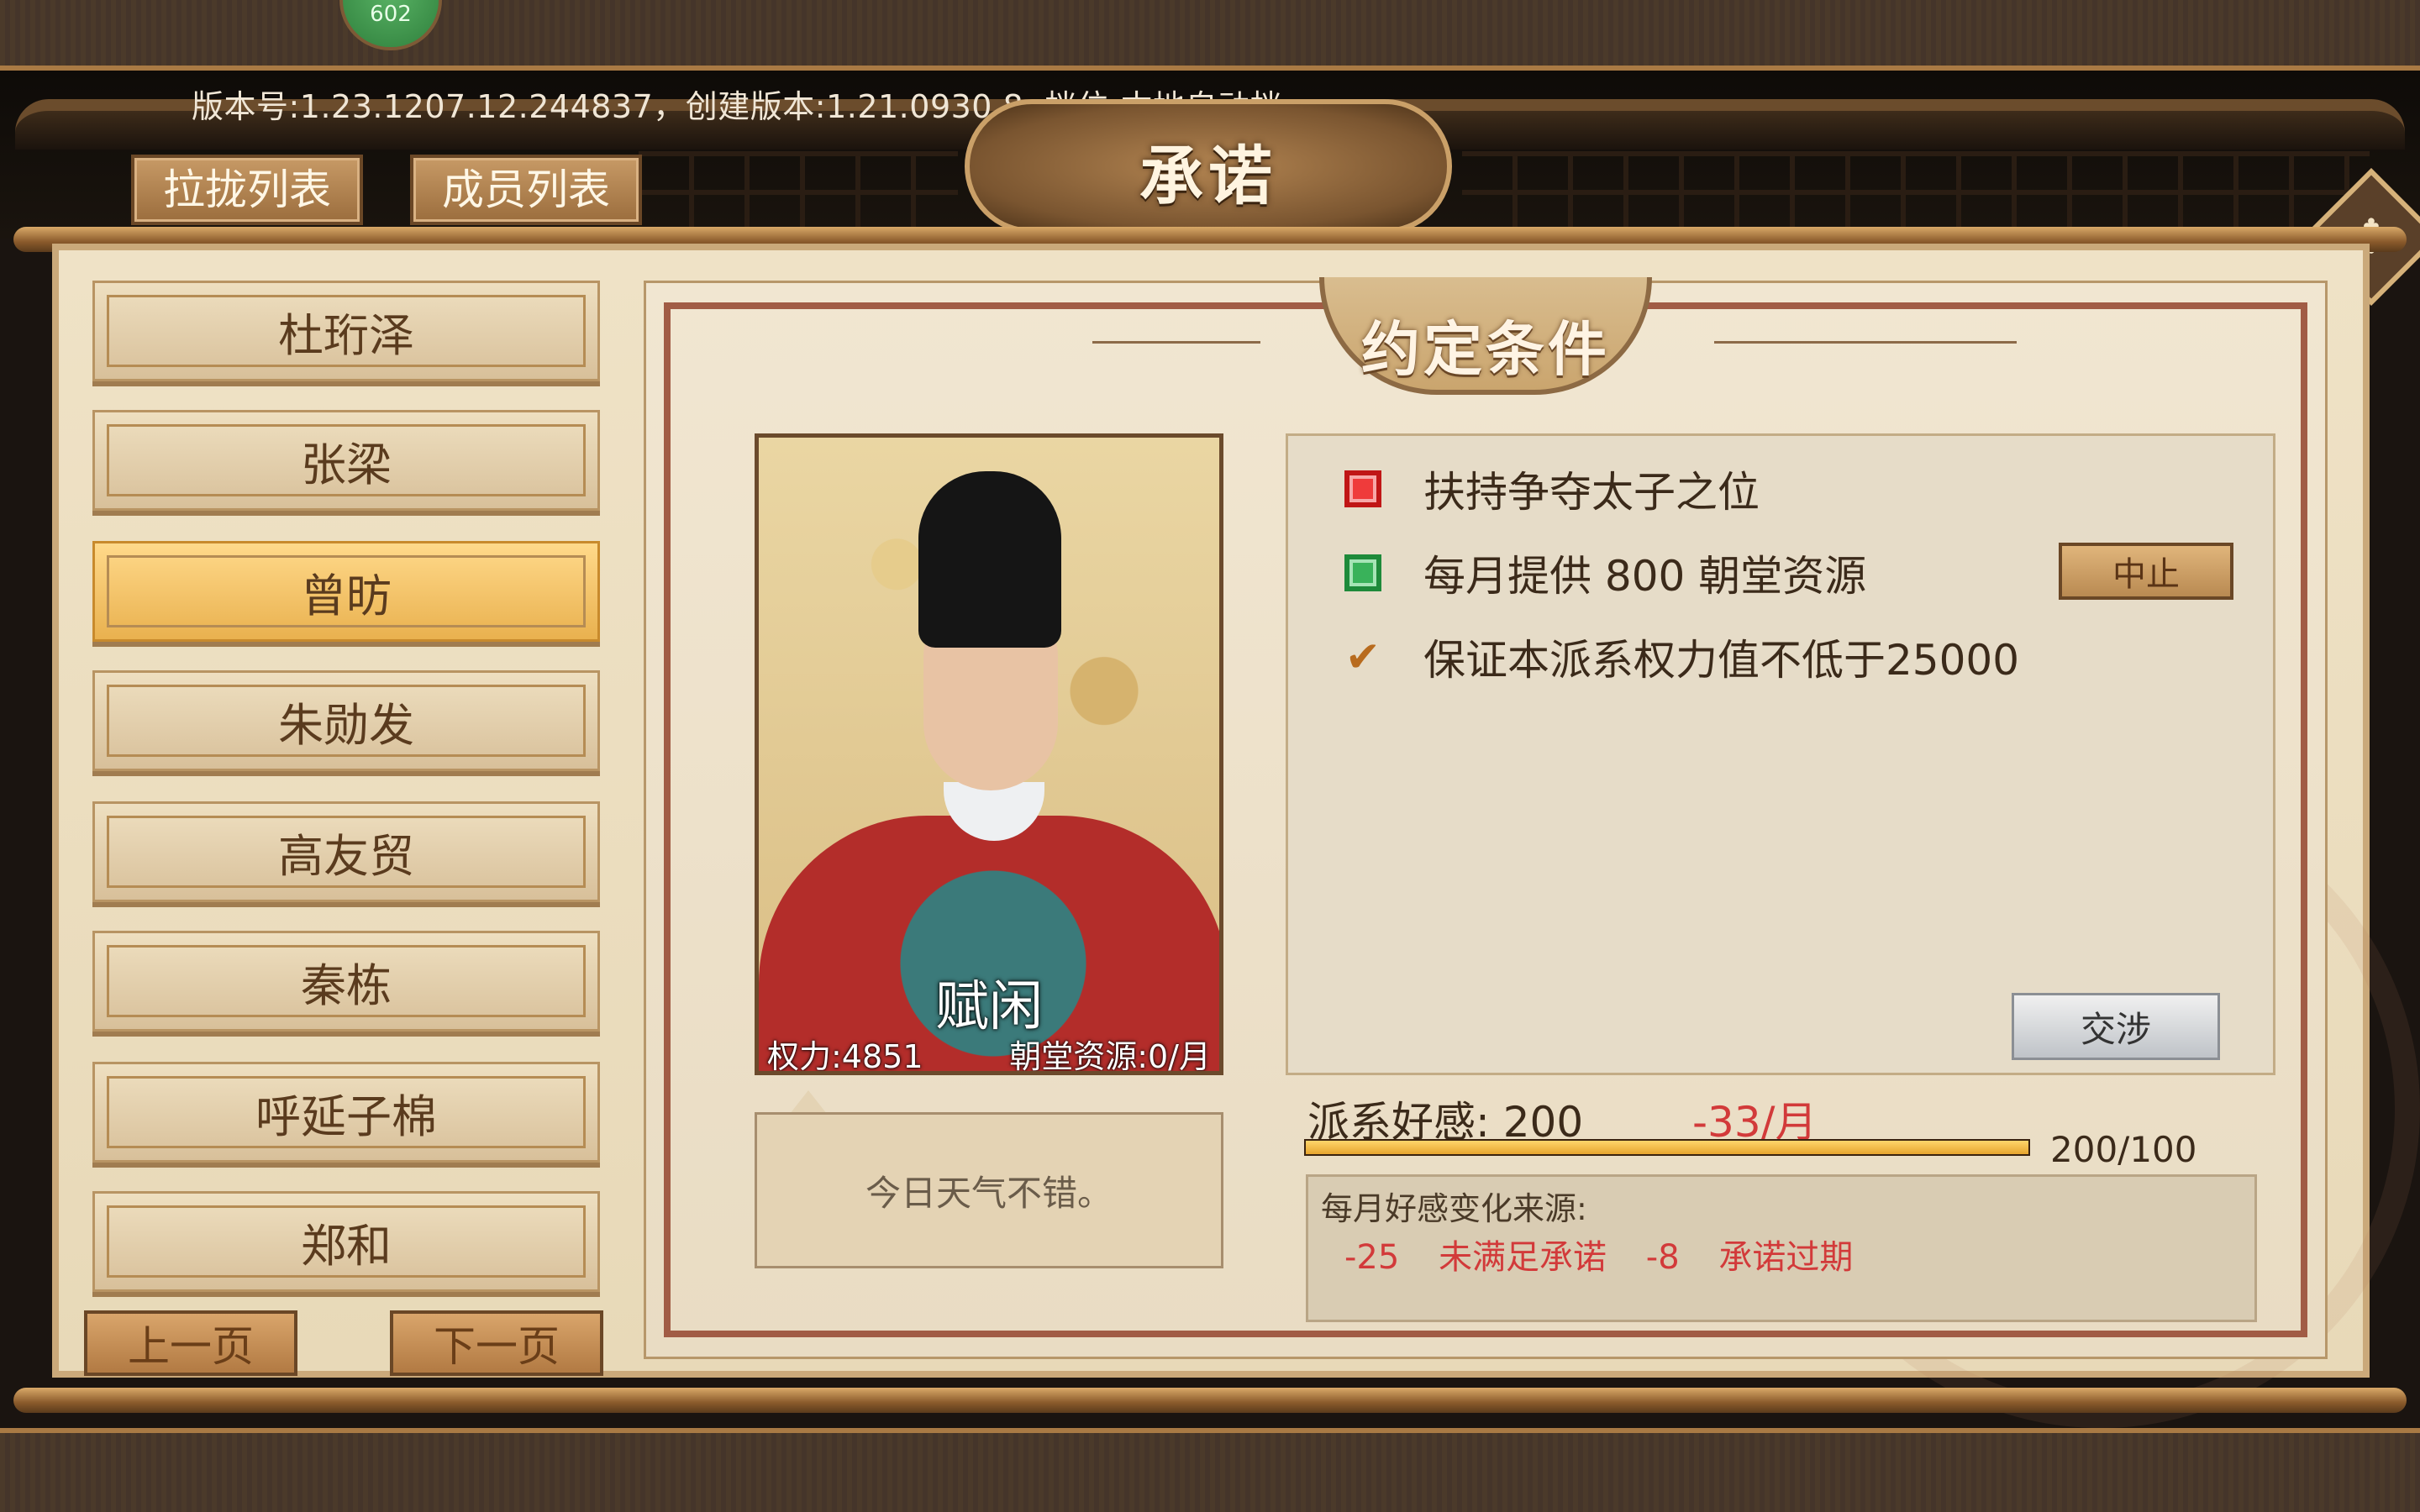 This screenshot has height=1512, width=2420. Describe the element at coordinates (990, 559) in the screenshot. I see `portrait-hat` at that location.